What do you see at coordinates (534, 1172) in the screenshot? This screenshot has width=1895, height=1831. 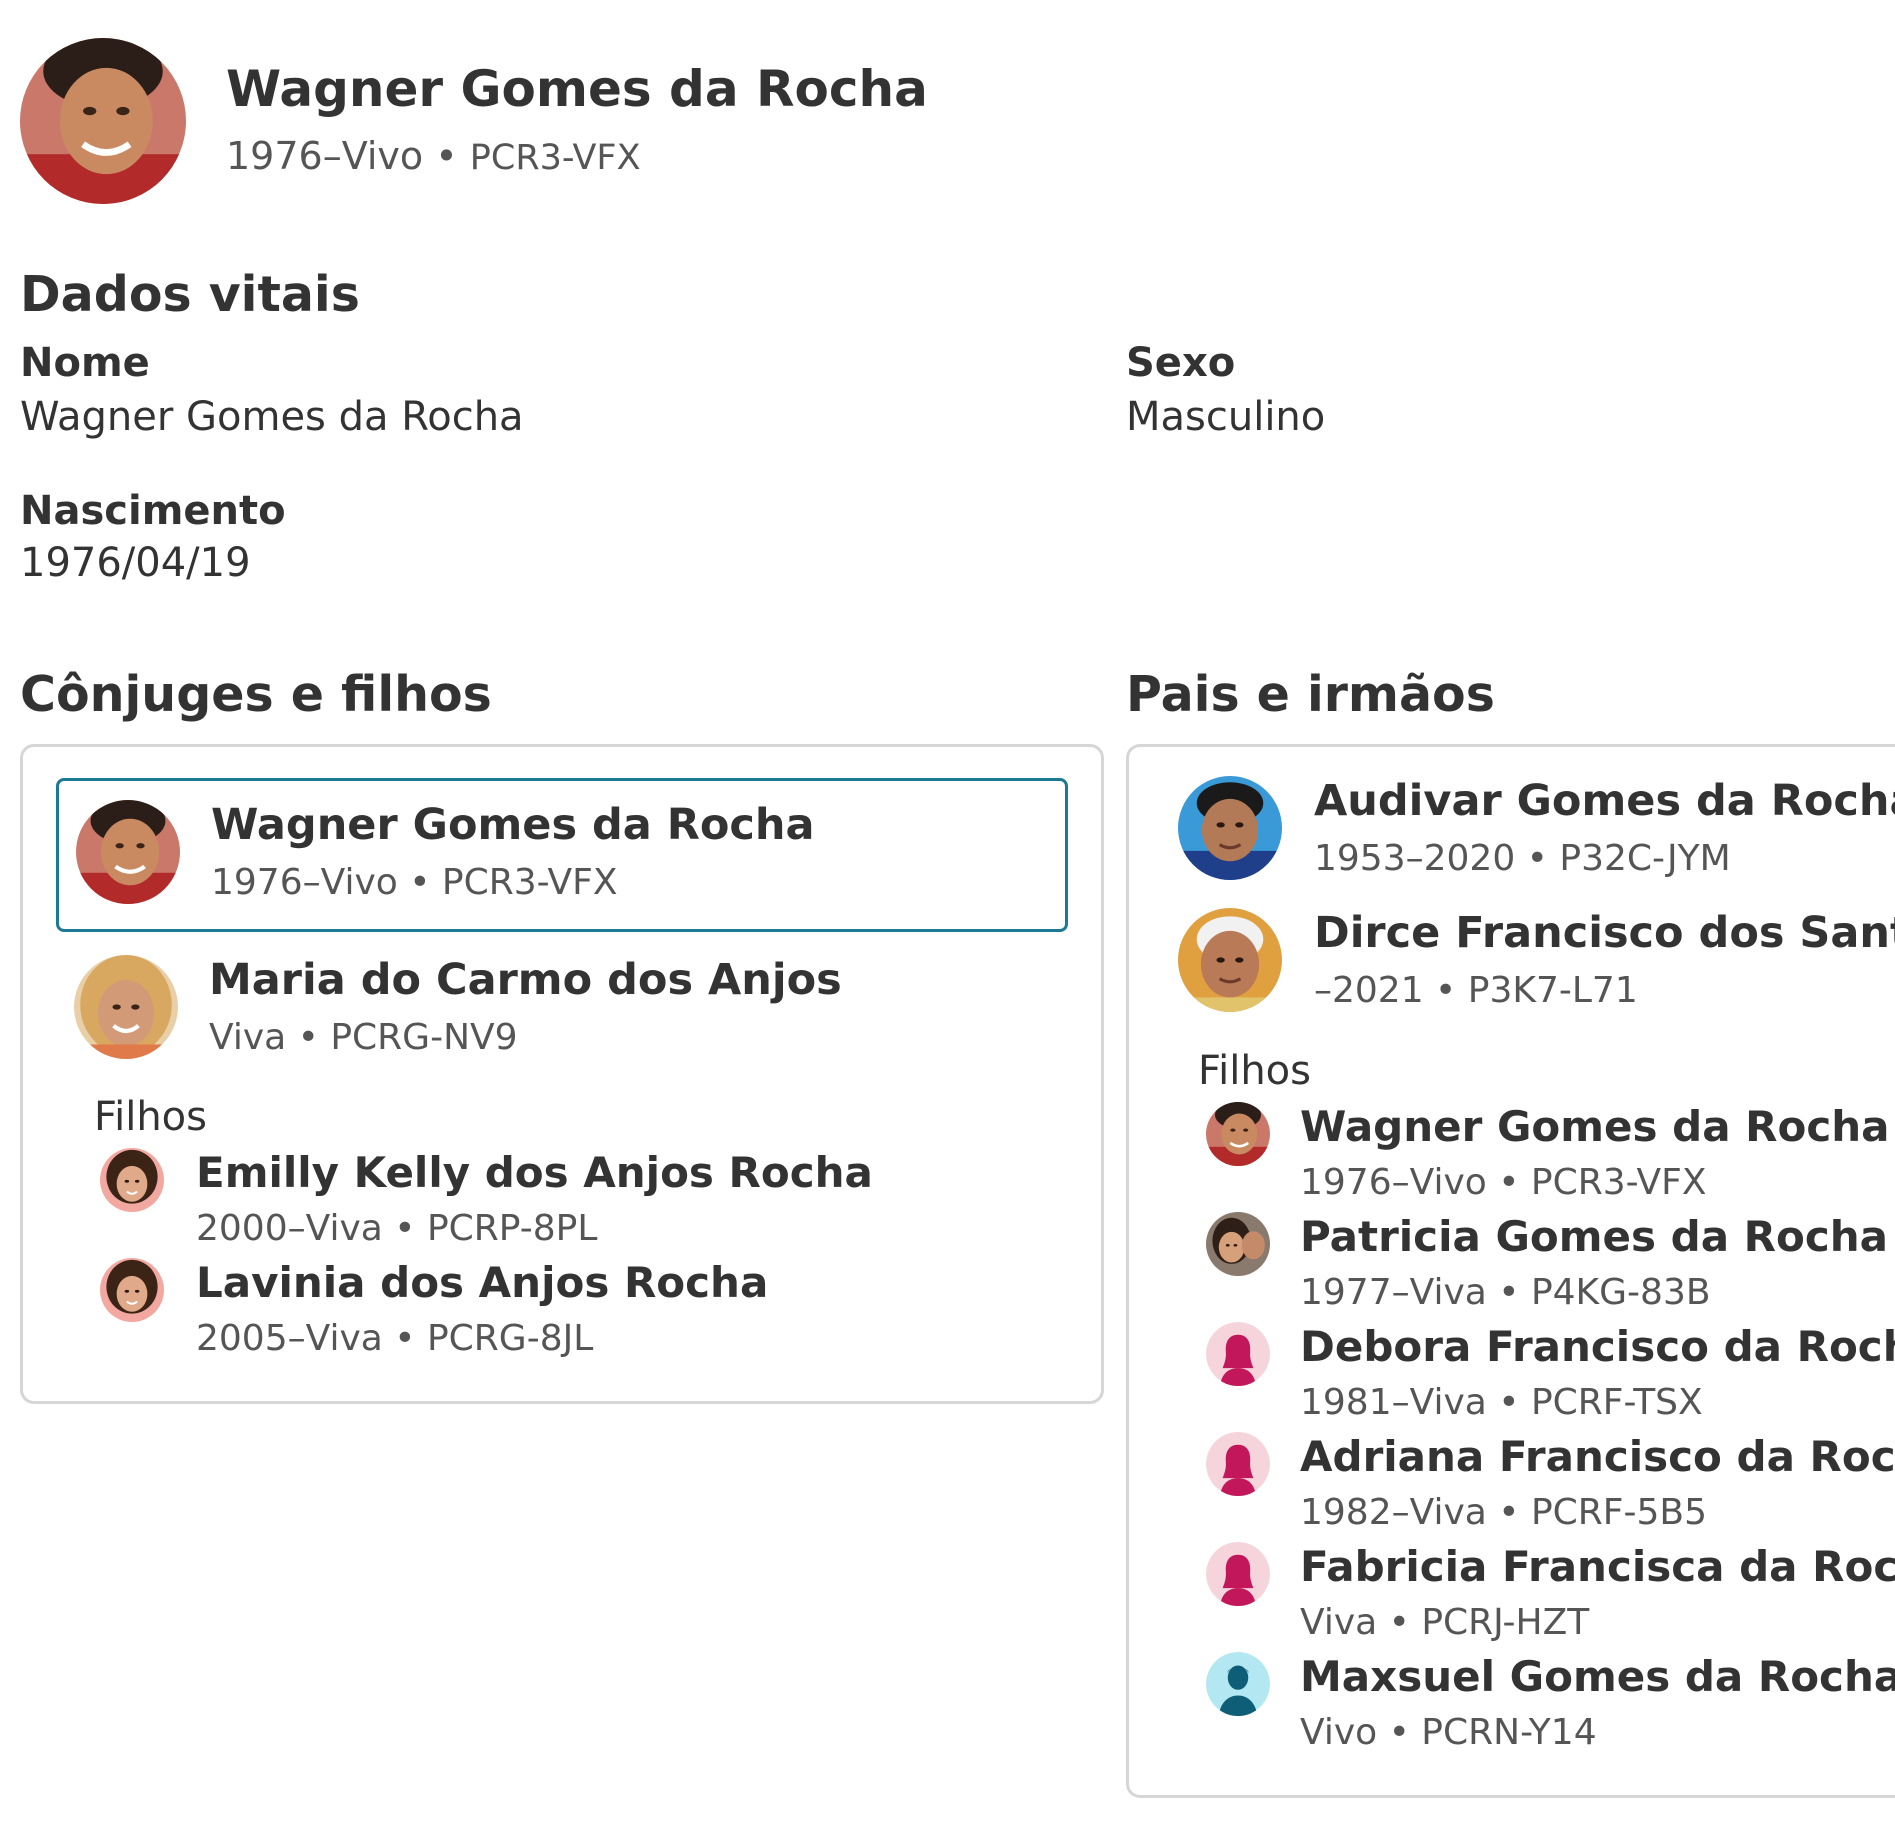 I see `person-name: Emilly Kelly dos Anjos Rocha` at bounding box center [534, 1172].